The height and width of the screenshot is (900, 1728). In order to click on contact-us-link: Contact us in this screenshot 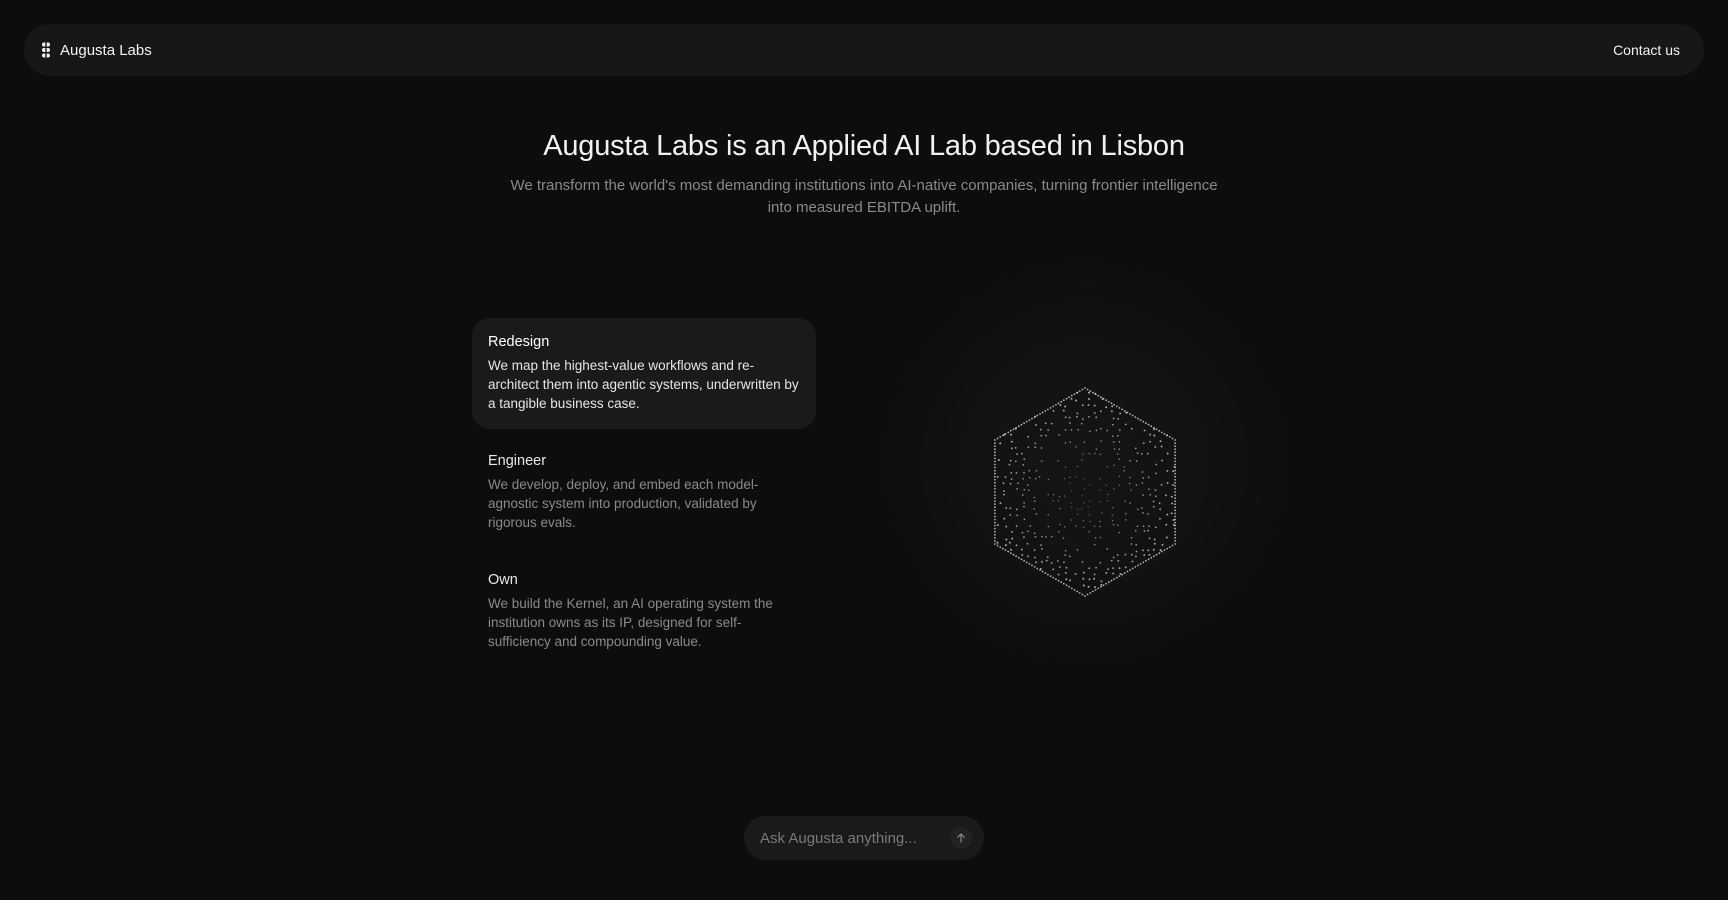, I will do `click(1646, 50)`.